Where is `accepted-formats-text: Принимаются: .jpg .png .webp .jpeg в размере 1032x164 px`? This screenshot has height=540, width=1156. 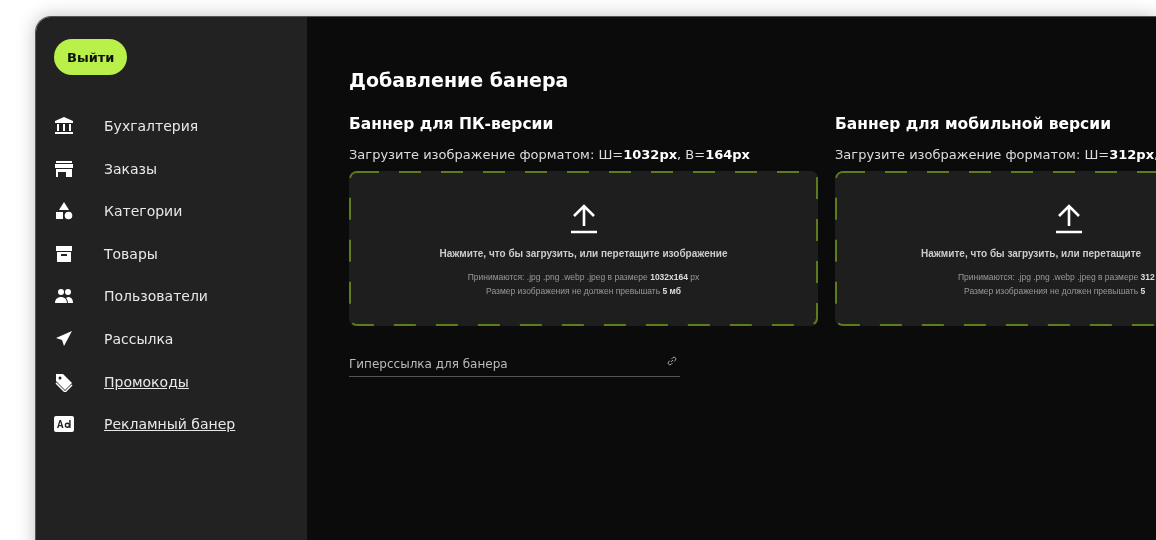 accepted-formats-text: Принимаются: .jpg .png .webp .jpeg в размере 1032x164 px is located at coordinates (583, 277).